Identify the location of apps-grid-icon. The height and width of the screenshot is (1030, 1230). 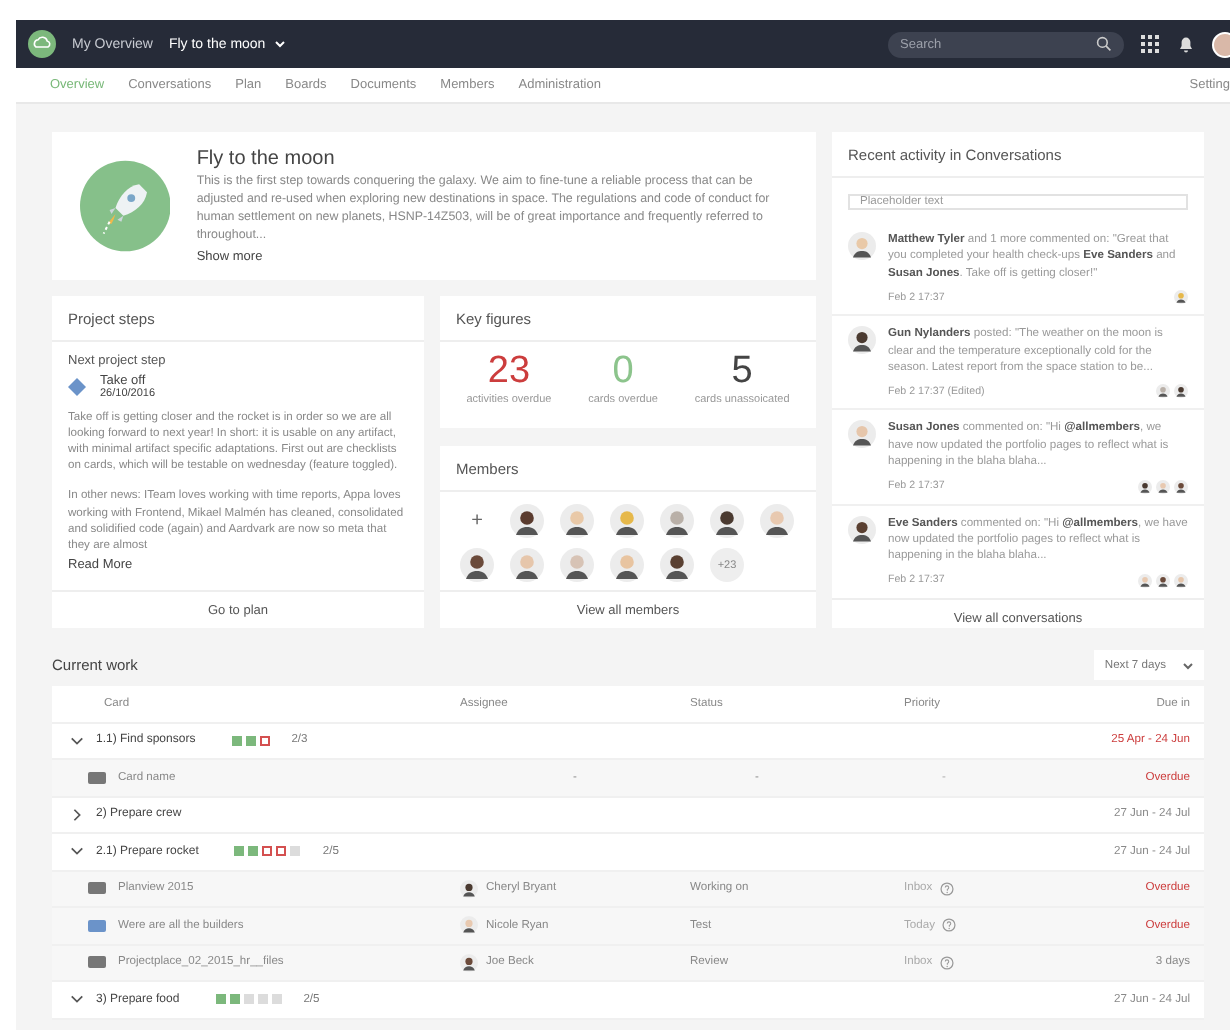
(1150, 44).